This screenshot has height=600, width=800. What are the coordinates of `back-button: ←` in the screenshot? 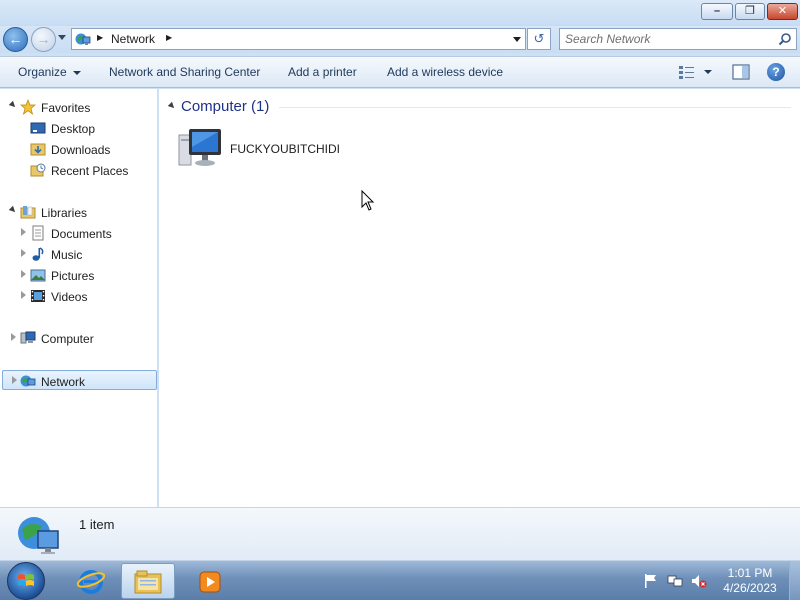 It's located at (15, 39).